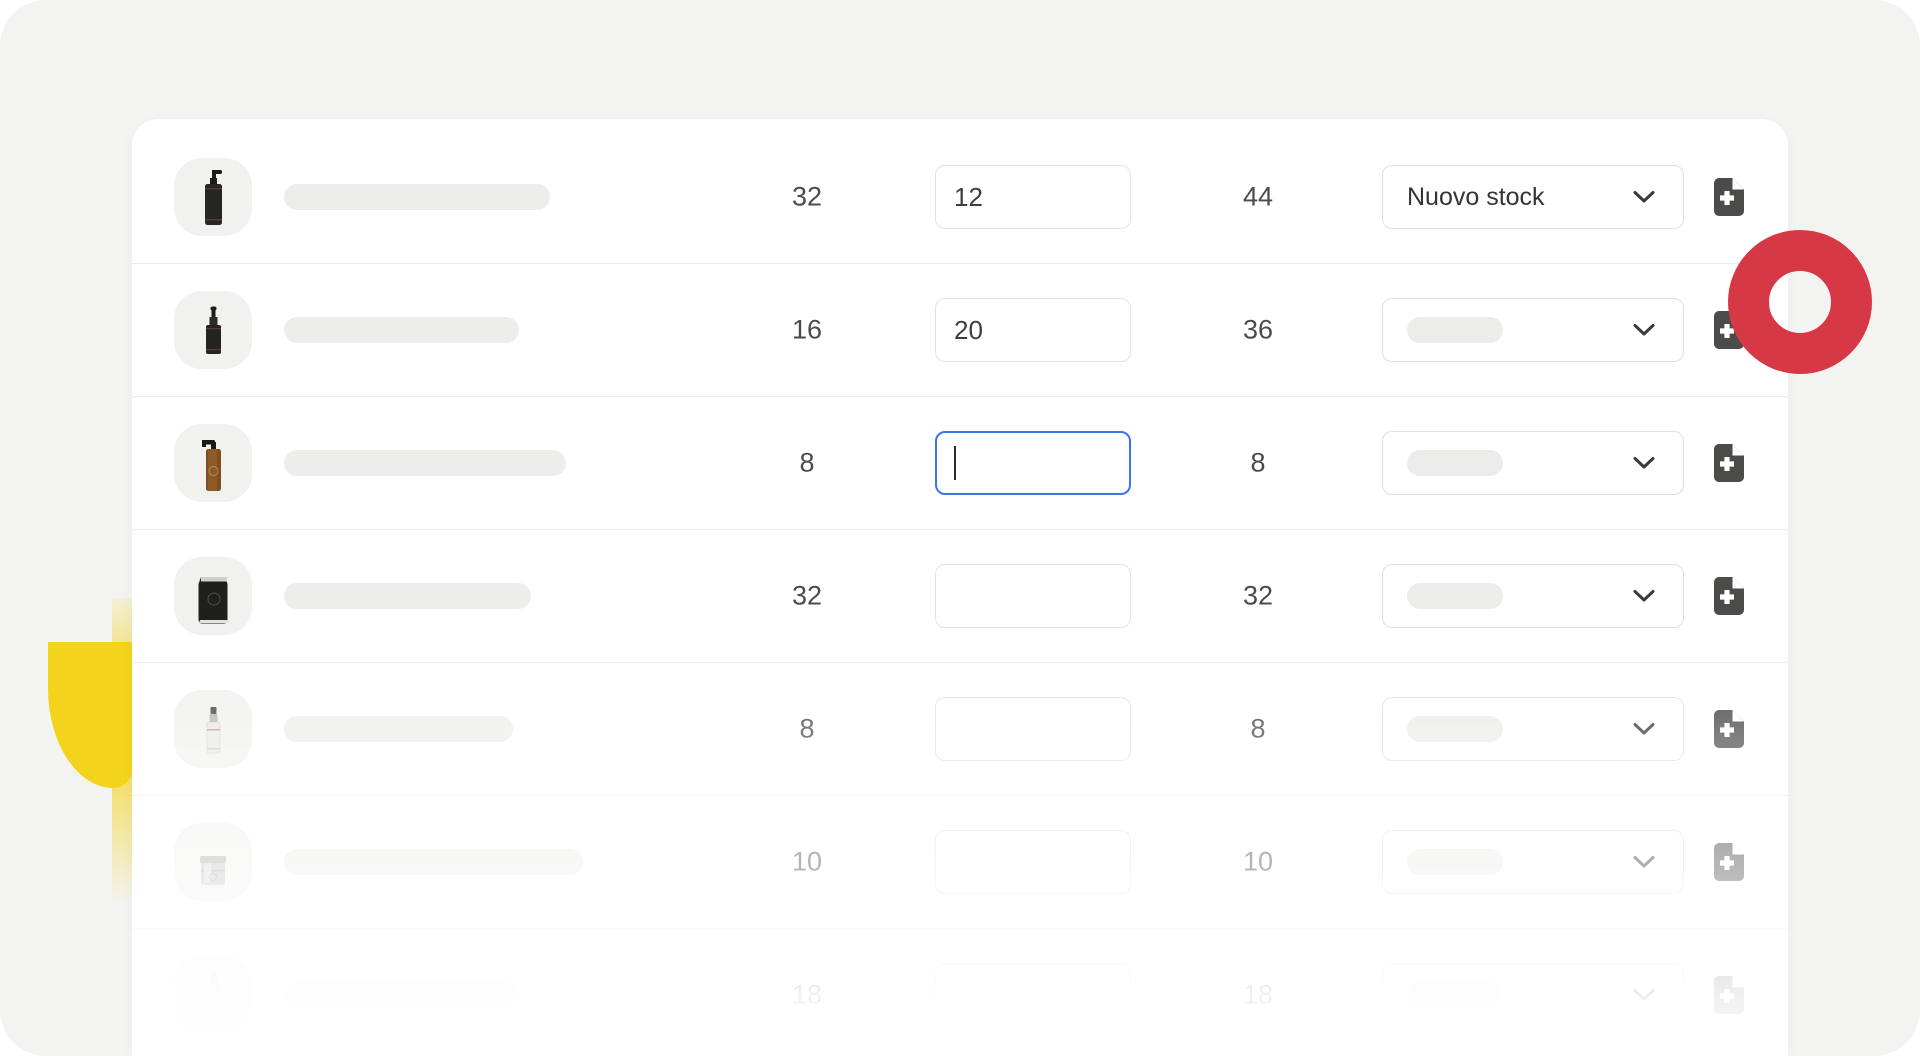 The image size is (1920, 1056). What do you see at coordinates (968, 196) in the screenshot?
I see `new-stock-input-value: 12` at bounding box center [968, 196].